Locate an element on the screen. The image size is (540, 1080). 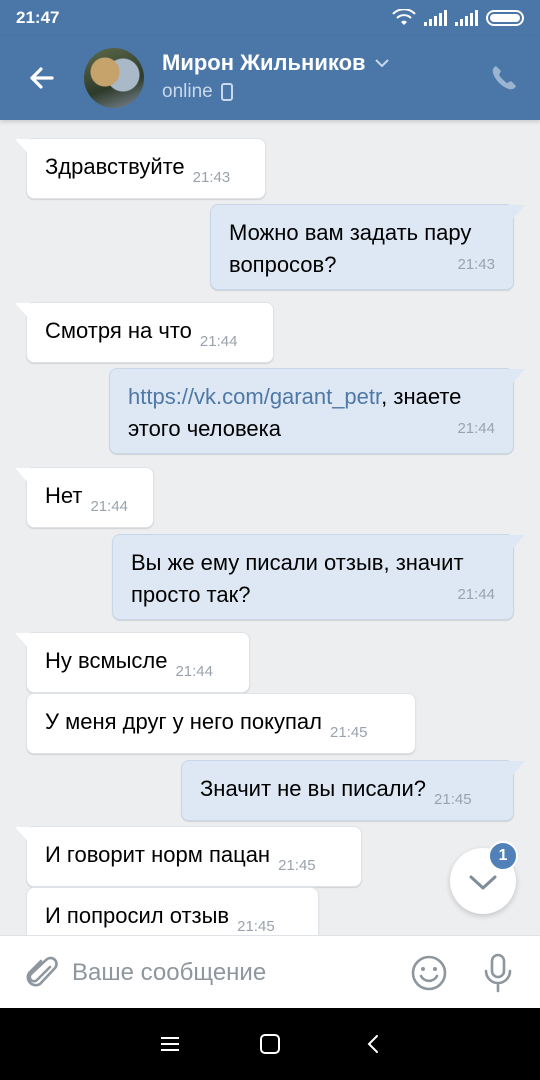
system-nav-bar is located at coordinates (270, 1044).